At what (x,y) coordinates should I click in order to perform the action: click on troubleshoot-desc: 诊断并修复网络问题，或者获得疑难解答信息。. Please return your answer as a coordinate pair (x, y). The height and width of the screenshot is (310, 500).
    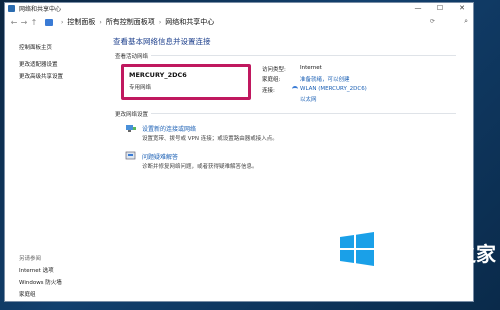
    Looking at the image, I should click on (200, 167).